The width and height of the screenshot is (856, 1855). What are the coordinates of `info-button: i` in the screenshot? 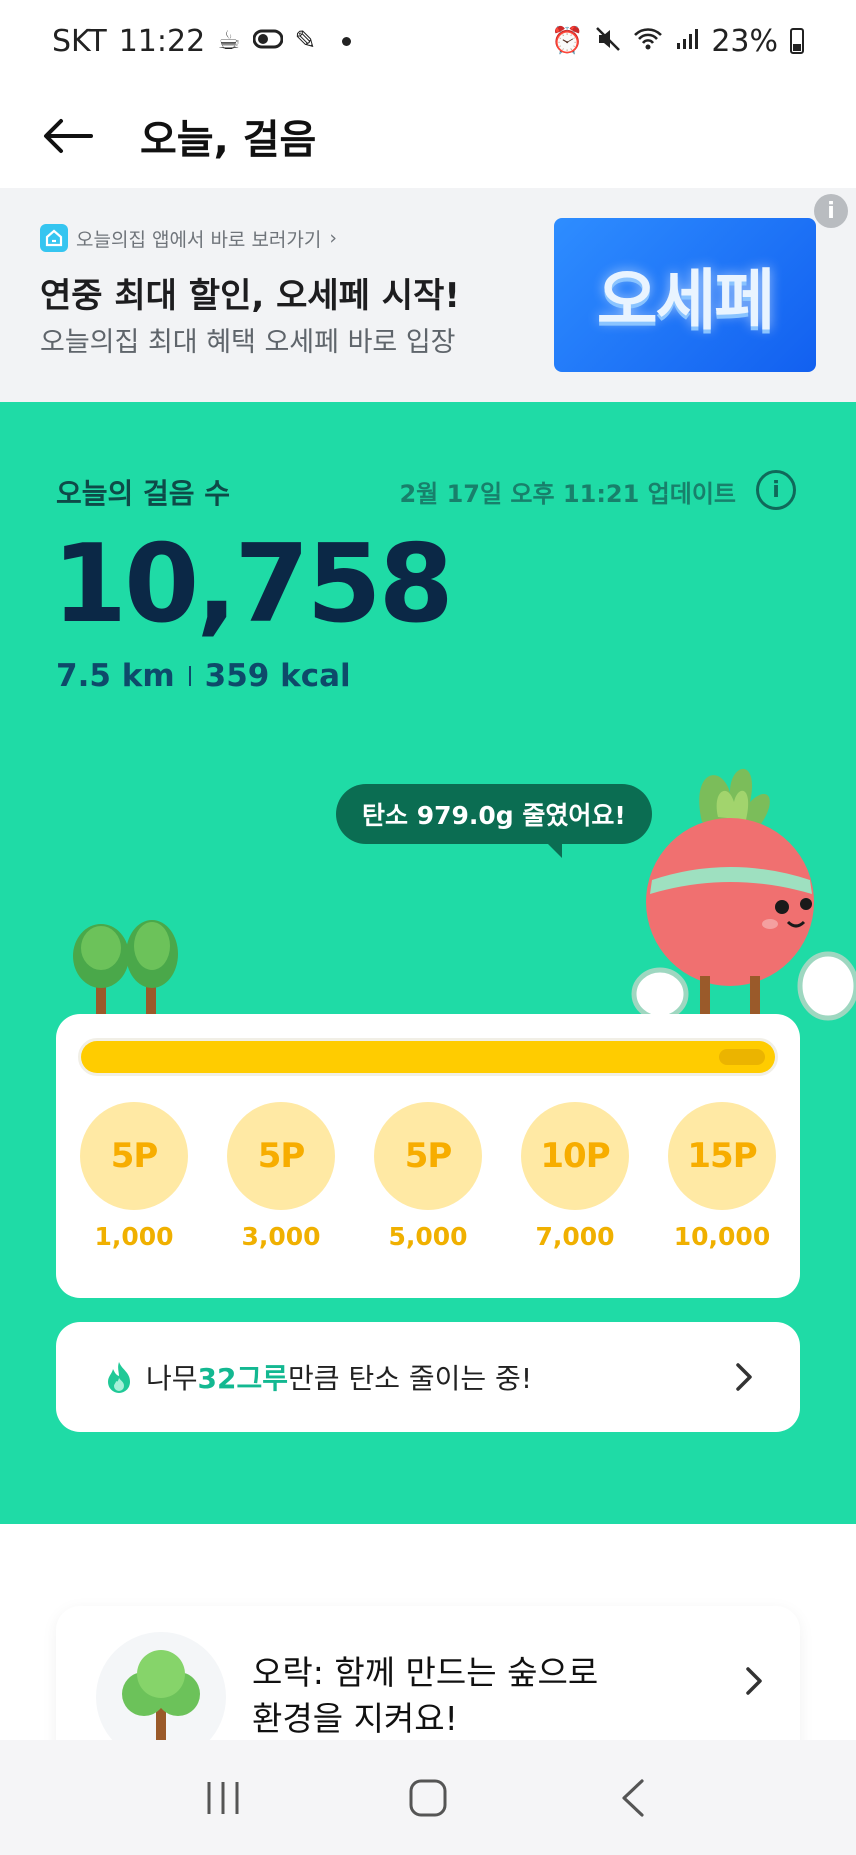 It's located at (776, 490).